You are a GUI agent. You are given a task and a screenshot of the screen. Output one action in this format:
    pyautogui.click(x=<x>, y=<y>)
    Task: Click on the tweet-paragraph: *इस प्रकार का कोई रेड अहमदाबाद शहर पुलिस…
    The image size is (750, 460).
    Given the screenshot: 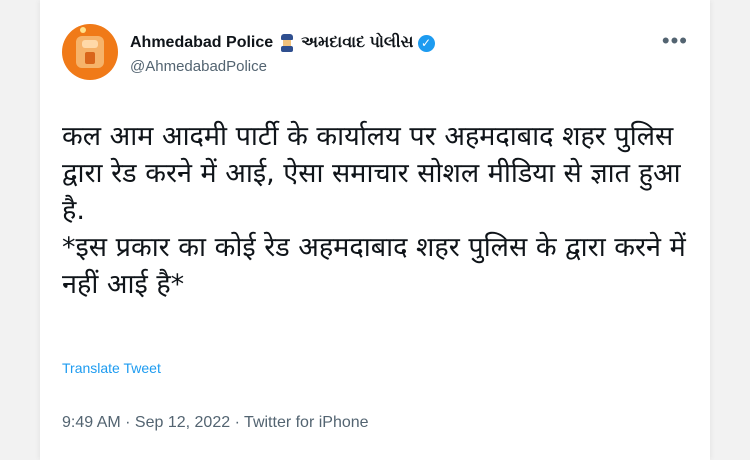 What is the action you would take?
    pyautogui.click(x=374, y=266)
    